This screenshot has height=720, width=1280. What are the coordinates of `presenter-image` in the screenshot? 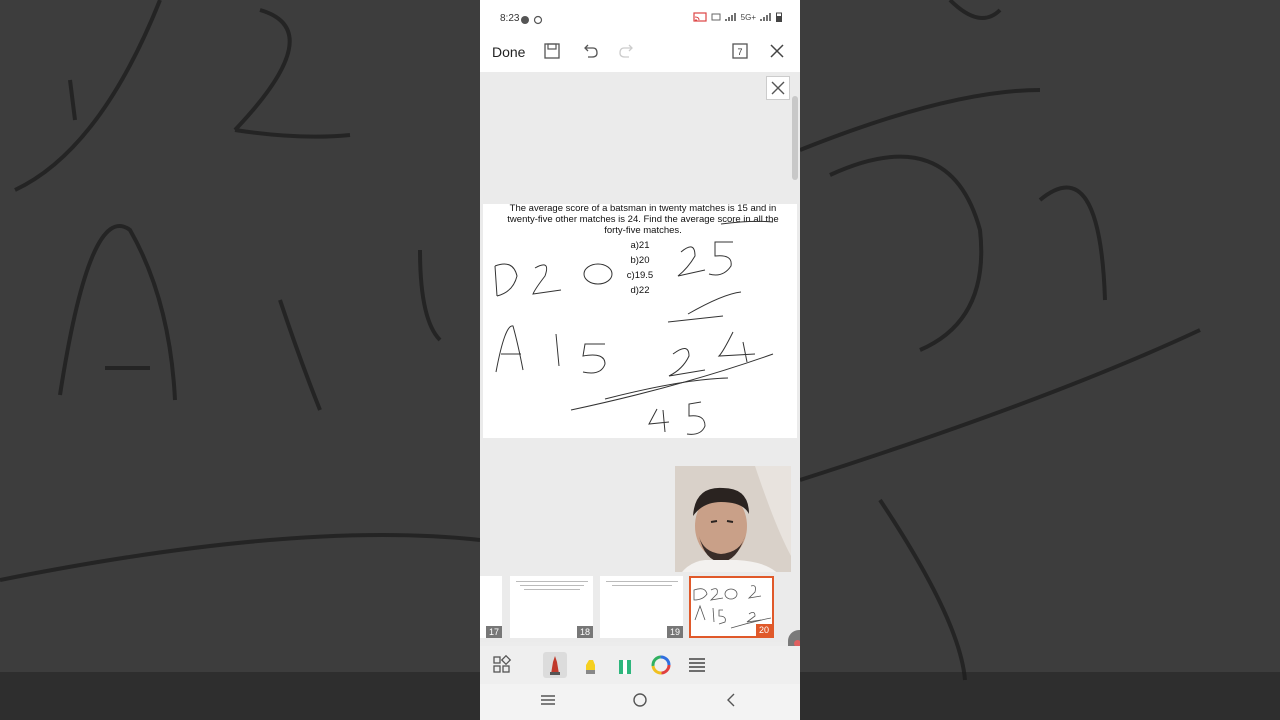 It's located at (733, 524).